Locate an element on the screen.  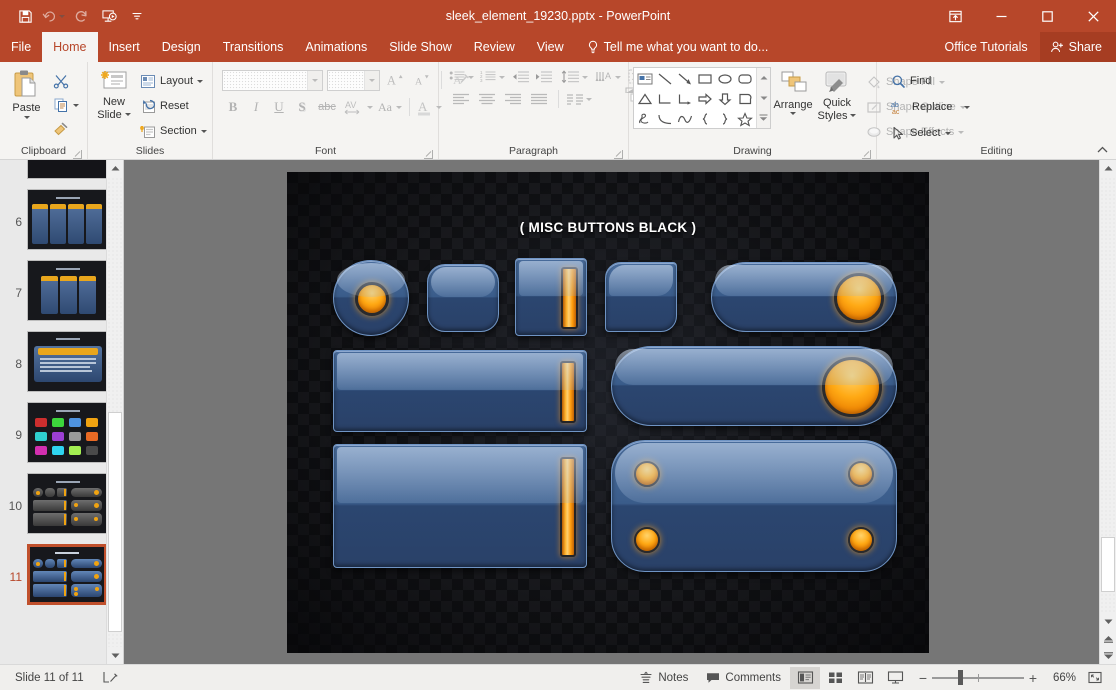
shape-left-brace-icon is located at coordinates (705, 119).